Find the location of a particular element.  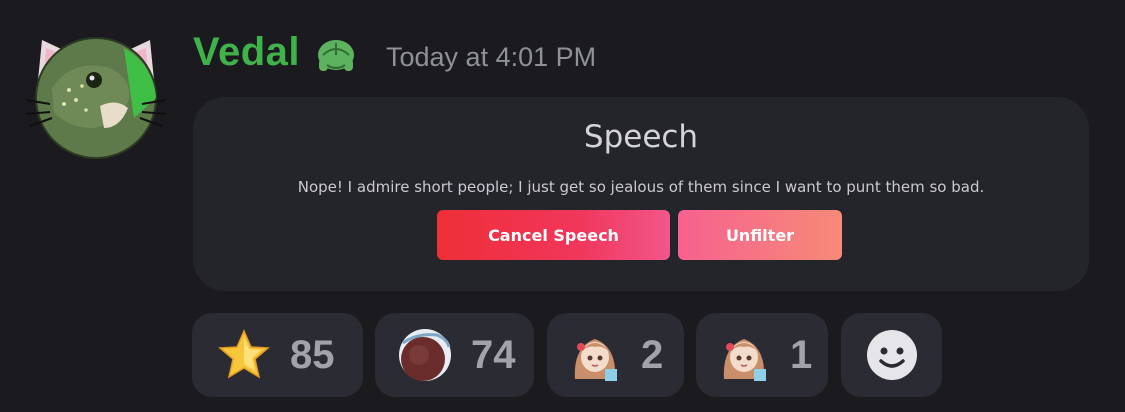

reaction-star: 85 is located at coordinates (277, 355).